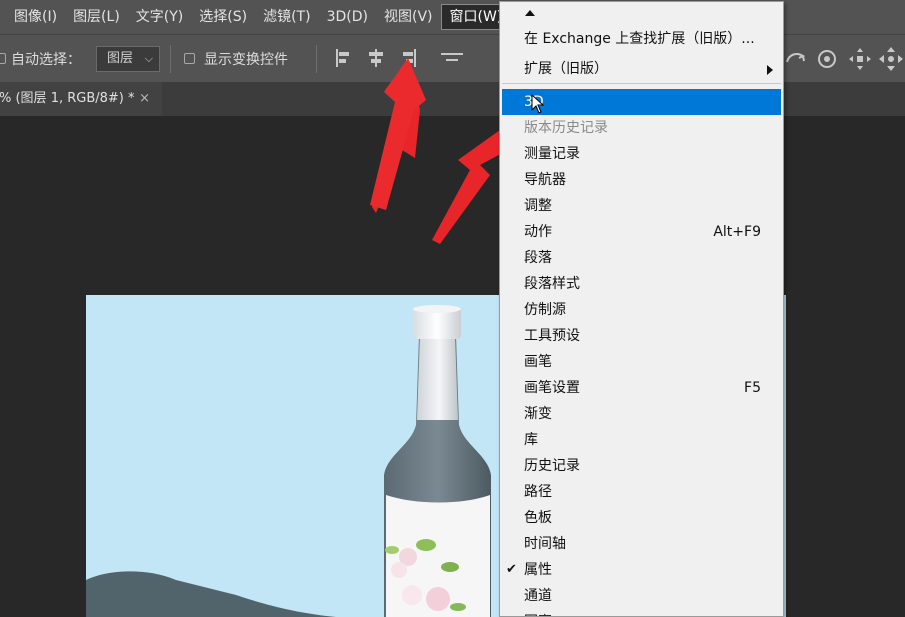  Describe the element at coordinates (641, 102) in the screenshot. I see `window-menu-item: 3D` at that location.